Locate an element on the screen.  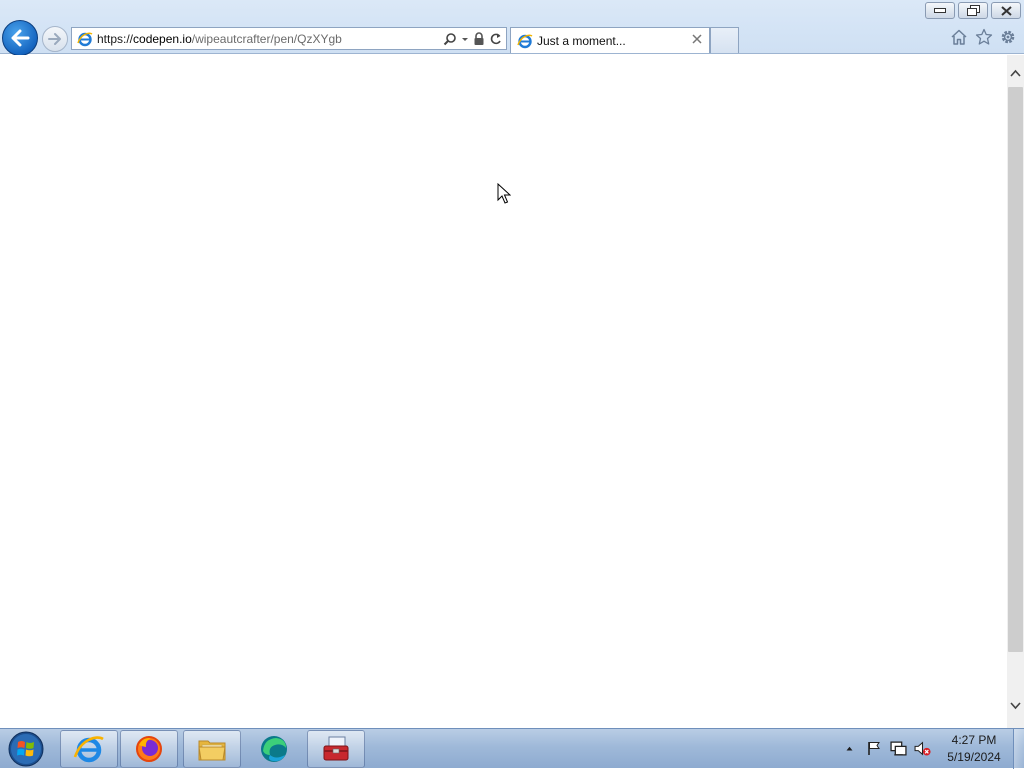
back-arrow-icon is located at coordinates (20, 38).